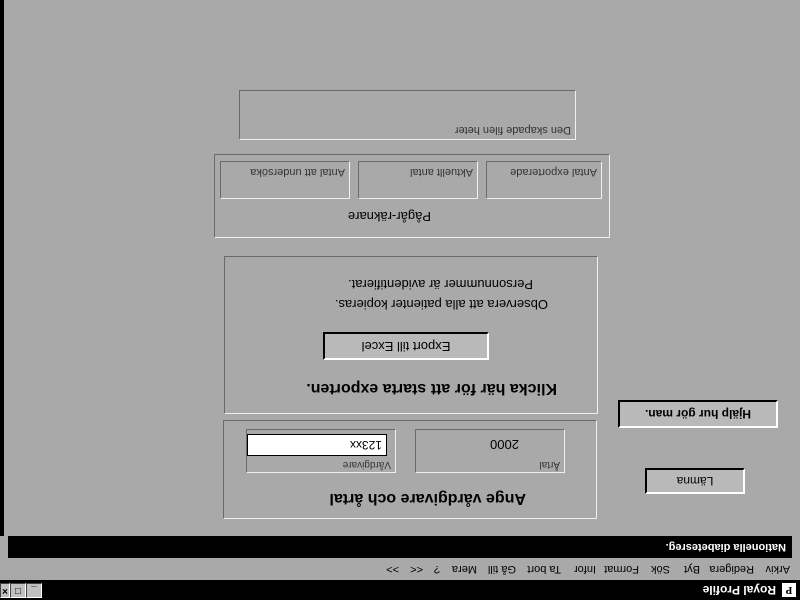 This screenshot has width=800, height=600. What do you see at coordinates (441, 172) in the screenshot?
I see `current-count-label: Aktuellt antal` at bounding box center [441, 172].